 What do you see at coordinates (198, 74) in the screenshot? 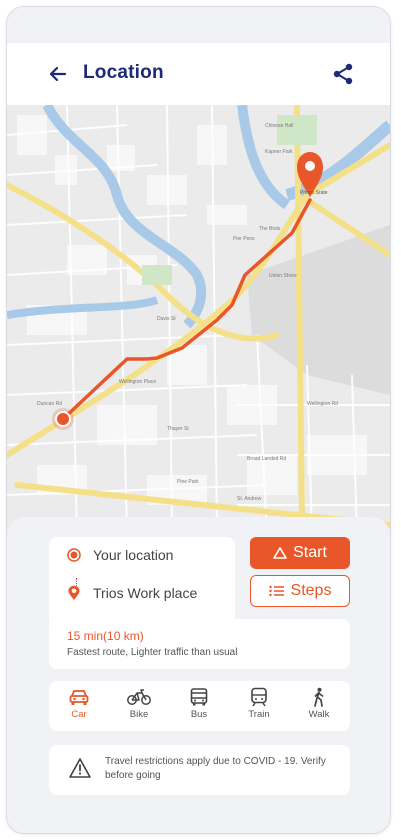
I see `app-header: Location` at bounding box center [198, 74].